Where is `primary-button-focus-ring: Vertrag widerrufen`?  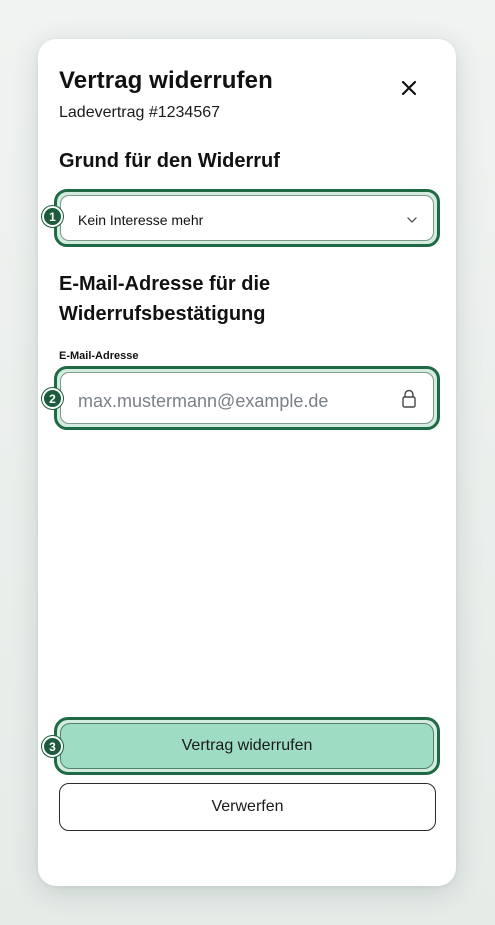
primary-button-focus-ring: Vertrag widerrufen is located at coordinates (247, 746).